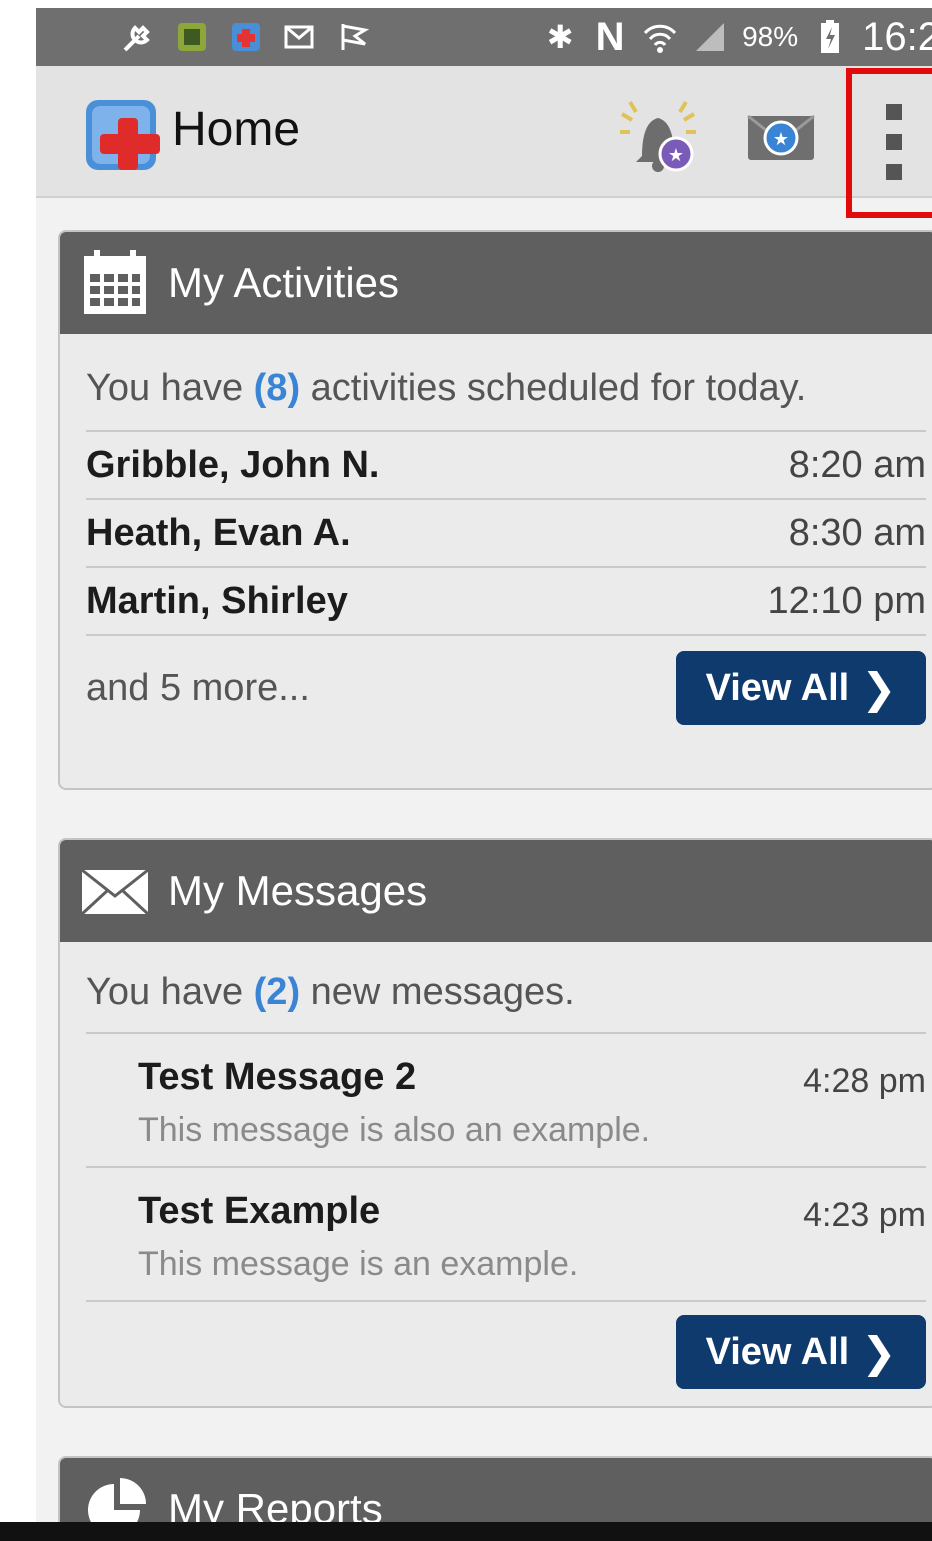  Describe the element at coordinates (124, 136) in the screenshot. I see `app-logo` at that location.